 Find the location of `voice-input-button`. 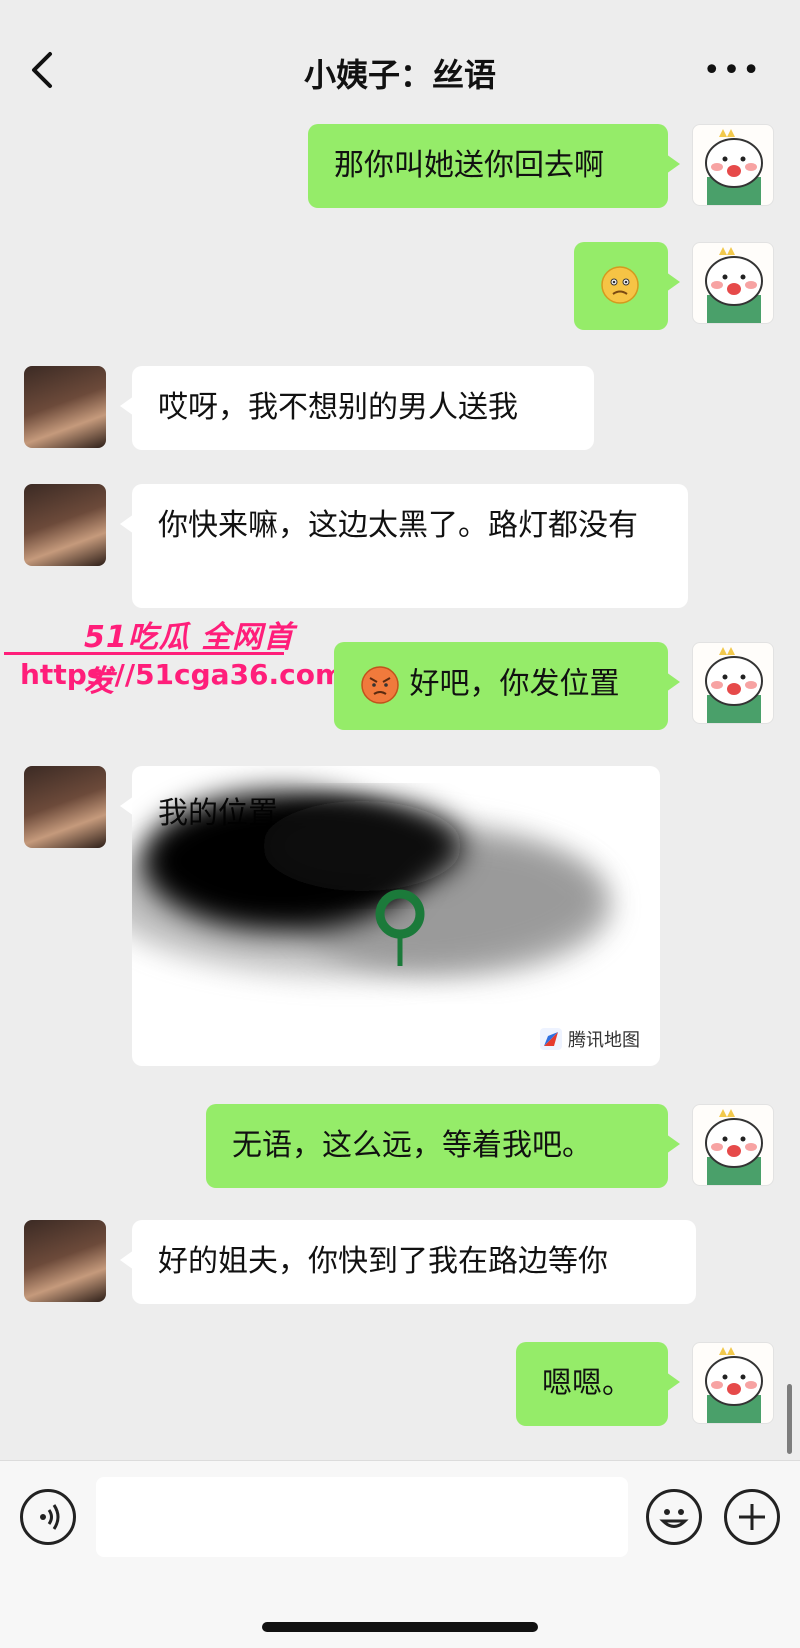

voice-input-button is located at coordinates (48, 1517).